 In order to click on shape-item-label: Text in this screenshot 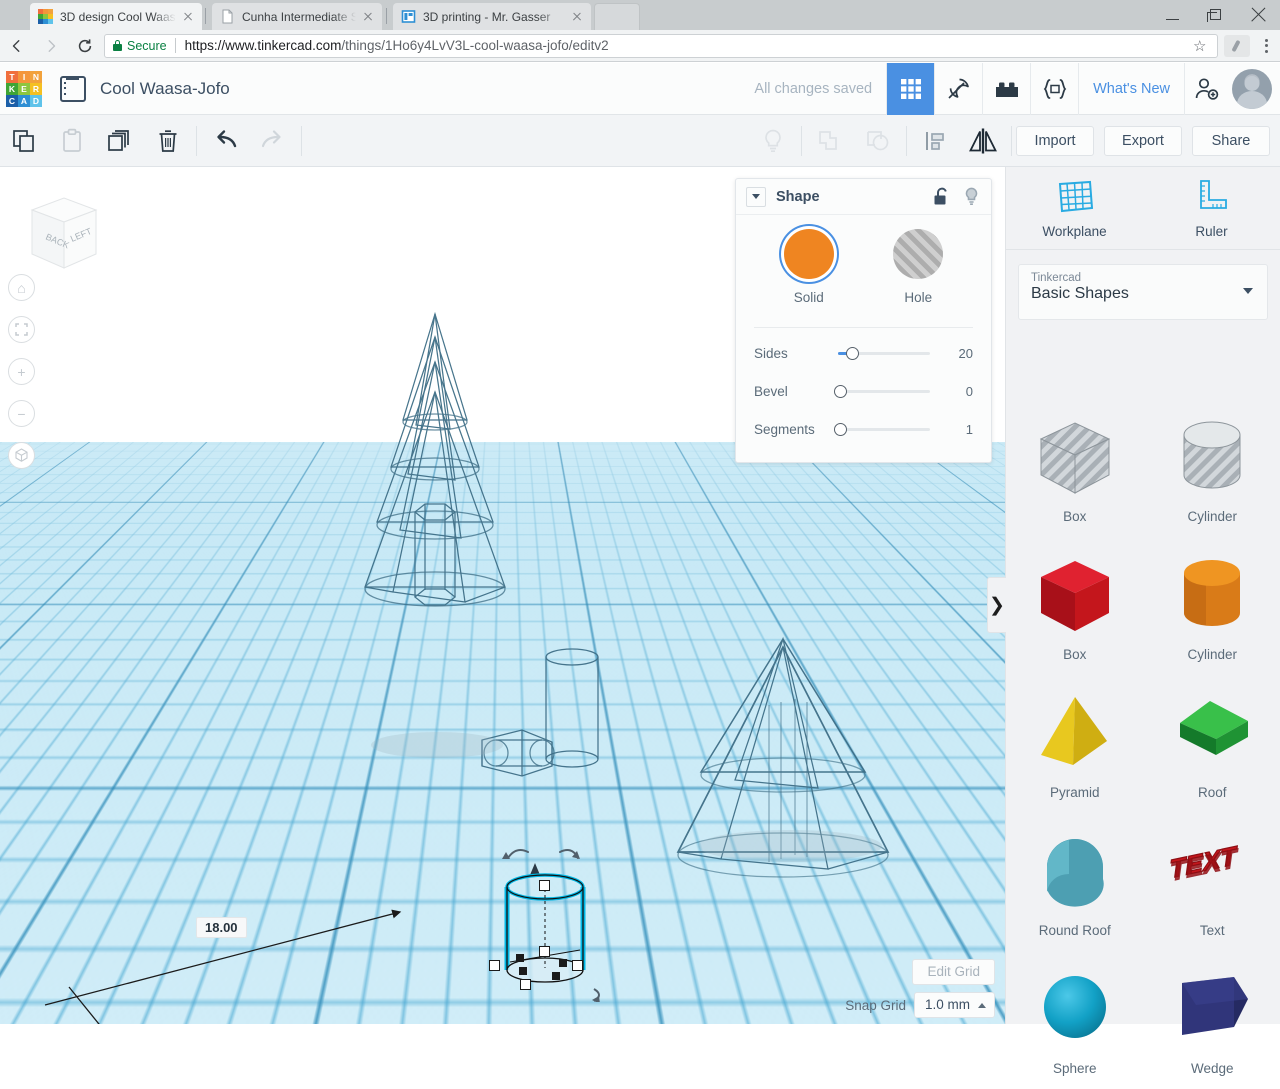, I will do `click(1212, 930)`.